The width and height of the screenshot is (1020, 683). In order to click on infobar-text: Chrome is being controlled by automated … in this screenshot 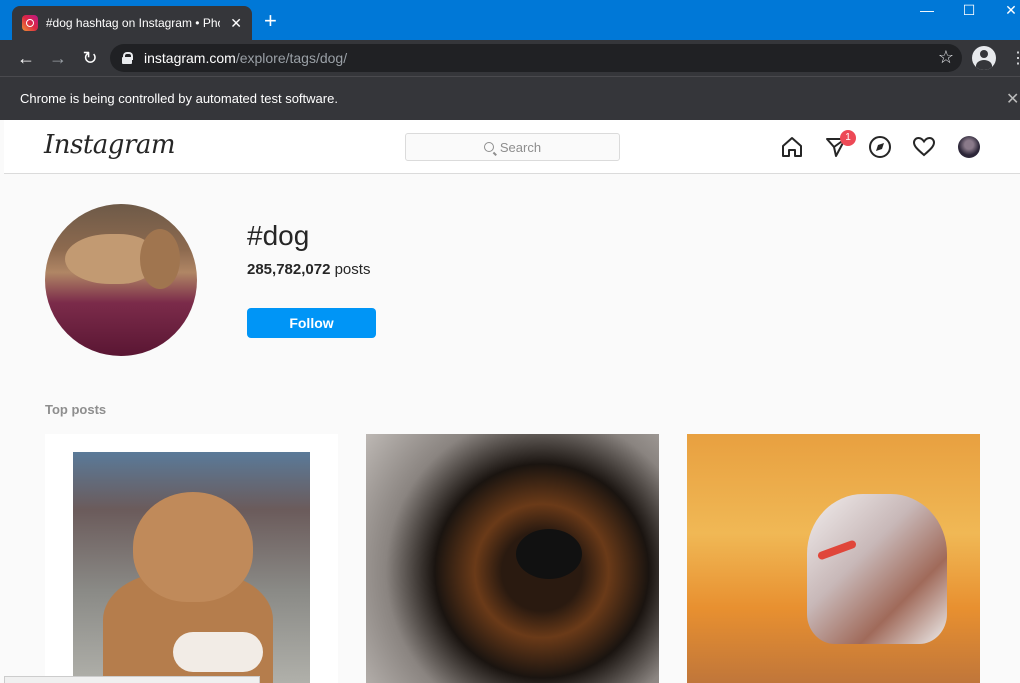, I will do `click(179, 98)`.